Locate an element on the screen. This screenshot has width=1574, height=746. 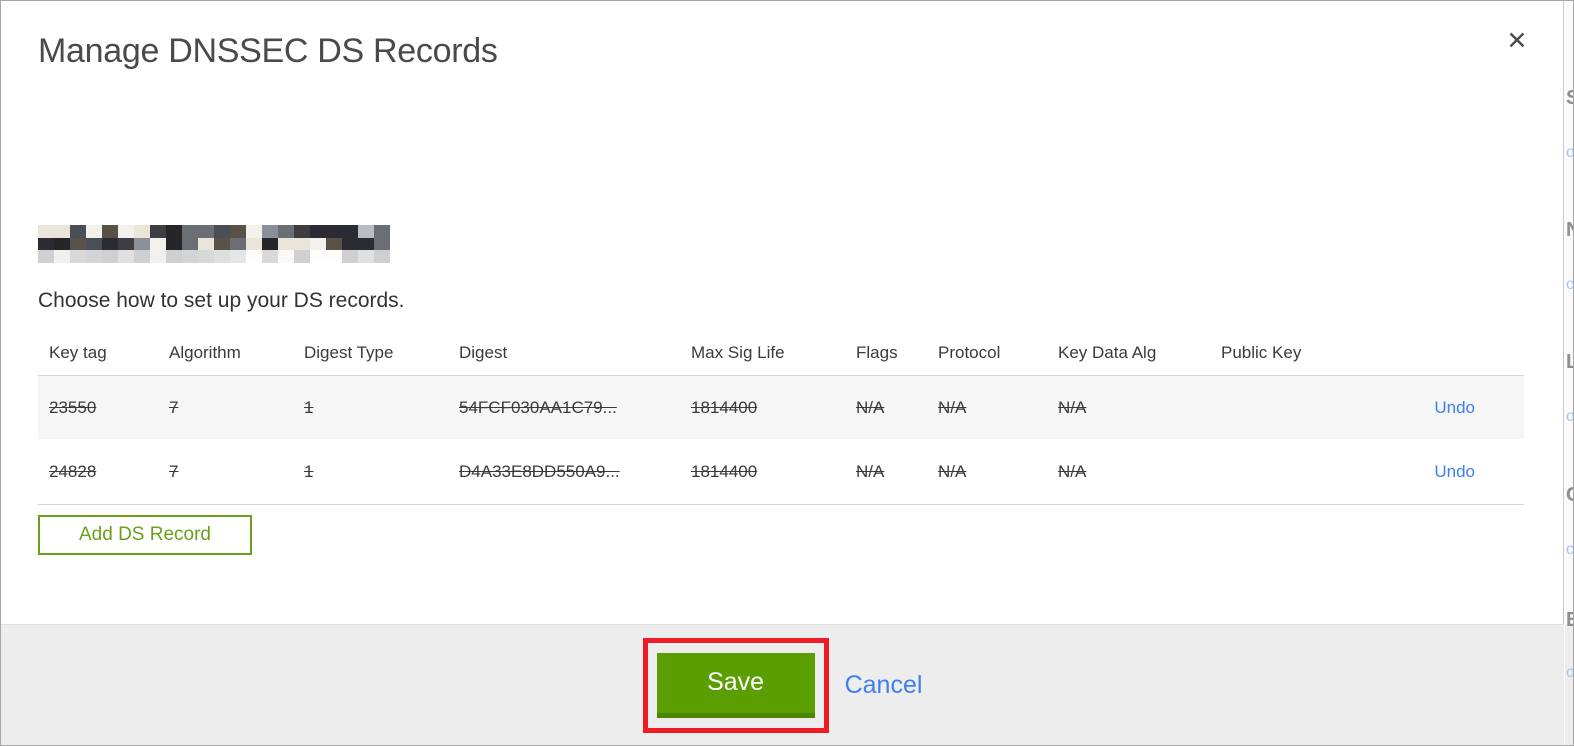
column-header: Key Data Alg is located at coordinates (1107, 352).